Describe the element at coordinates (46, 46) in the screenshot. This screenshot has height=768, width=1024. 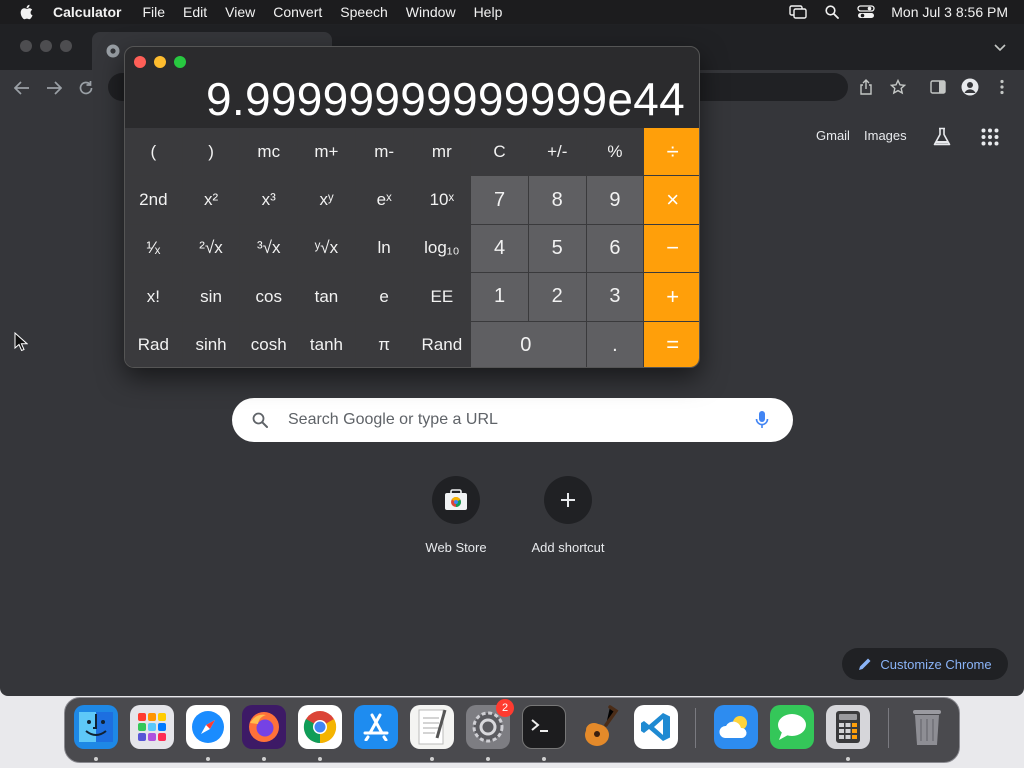
I see `chrome-minimize-button` at that location.